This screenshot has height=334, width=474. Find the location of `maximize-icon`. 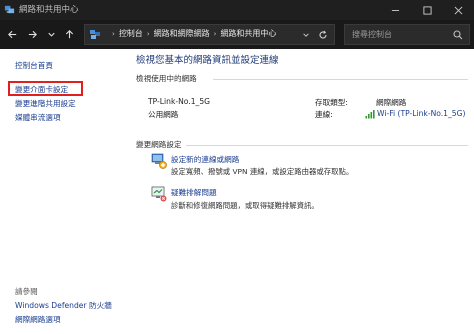

maximize-icon is located at coordinates (427, 10).